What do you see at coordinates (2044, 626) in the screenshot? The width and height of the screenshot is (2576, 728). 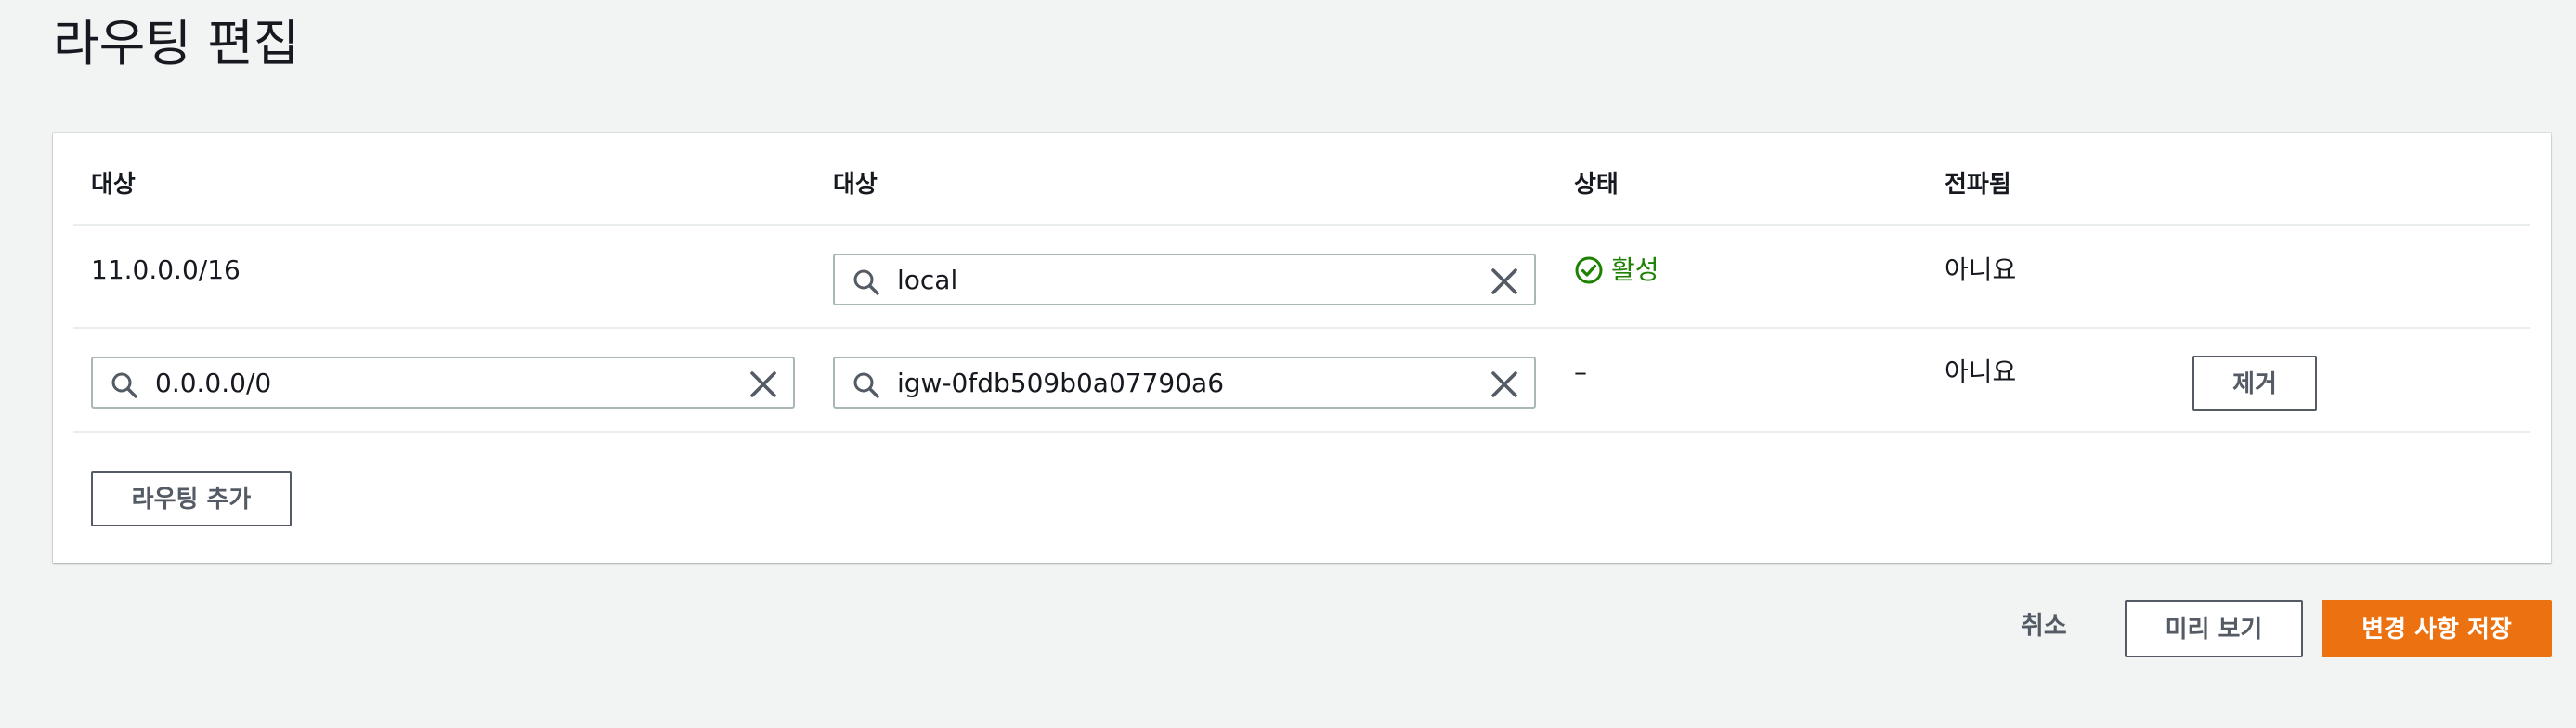 I see `cancel-button: 취소` at bounding box center [2044, 626].